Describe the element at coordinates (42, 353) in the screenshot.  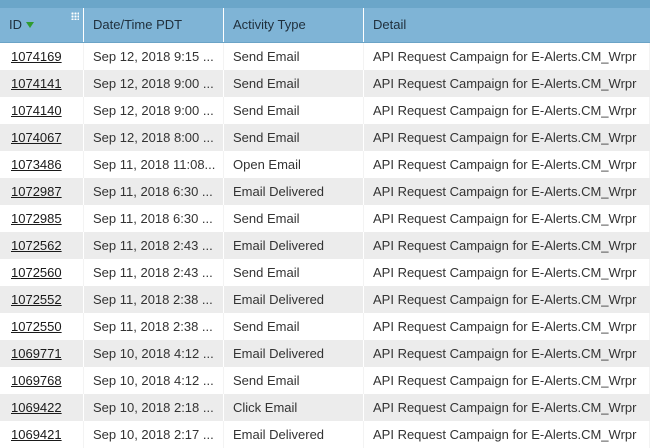
I see `activity-id-link: 1069771` at that location.